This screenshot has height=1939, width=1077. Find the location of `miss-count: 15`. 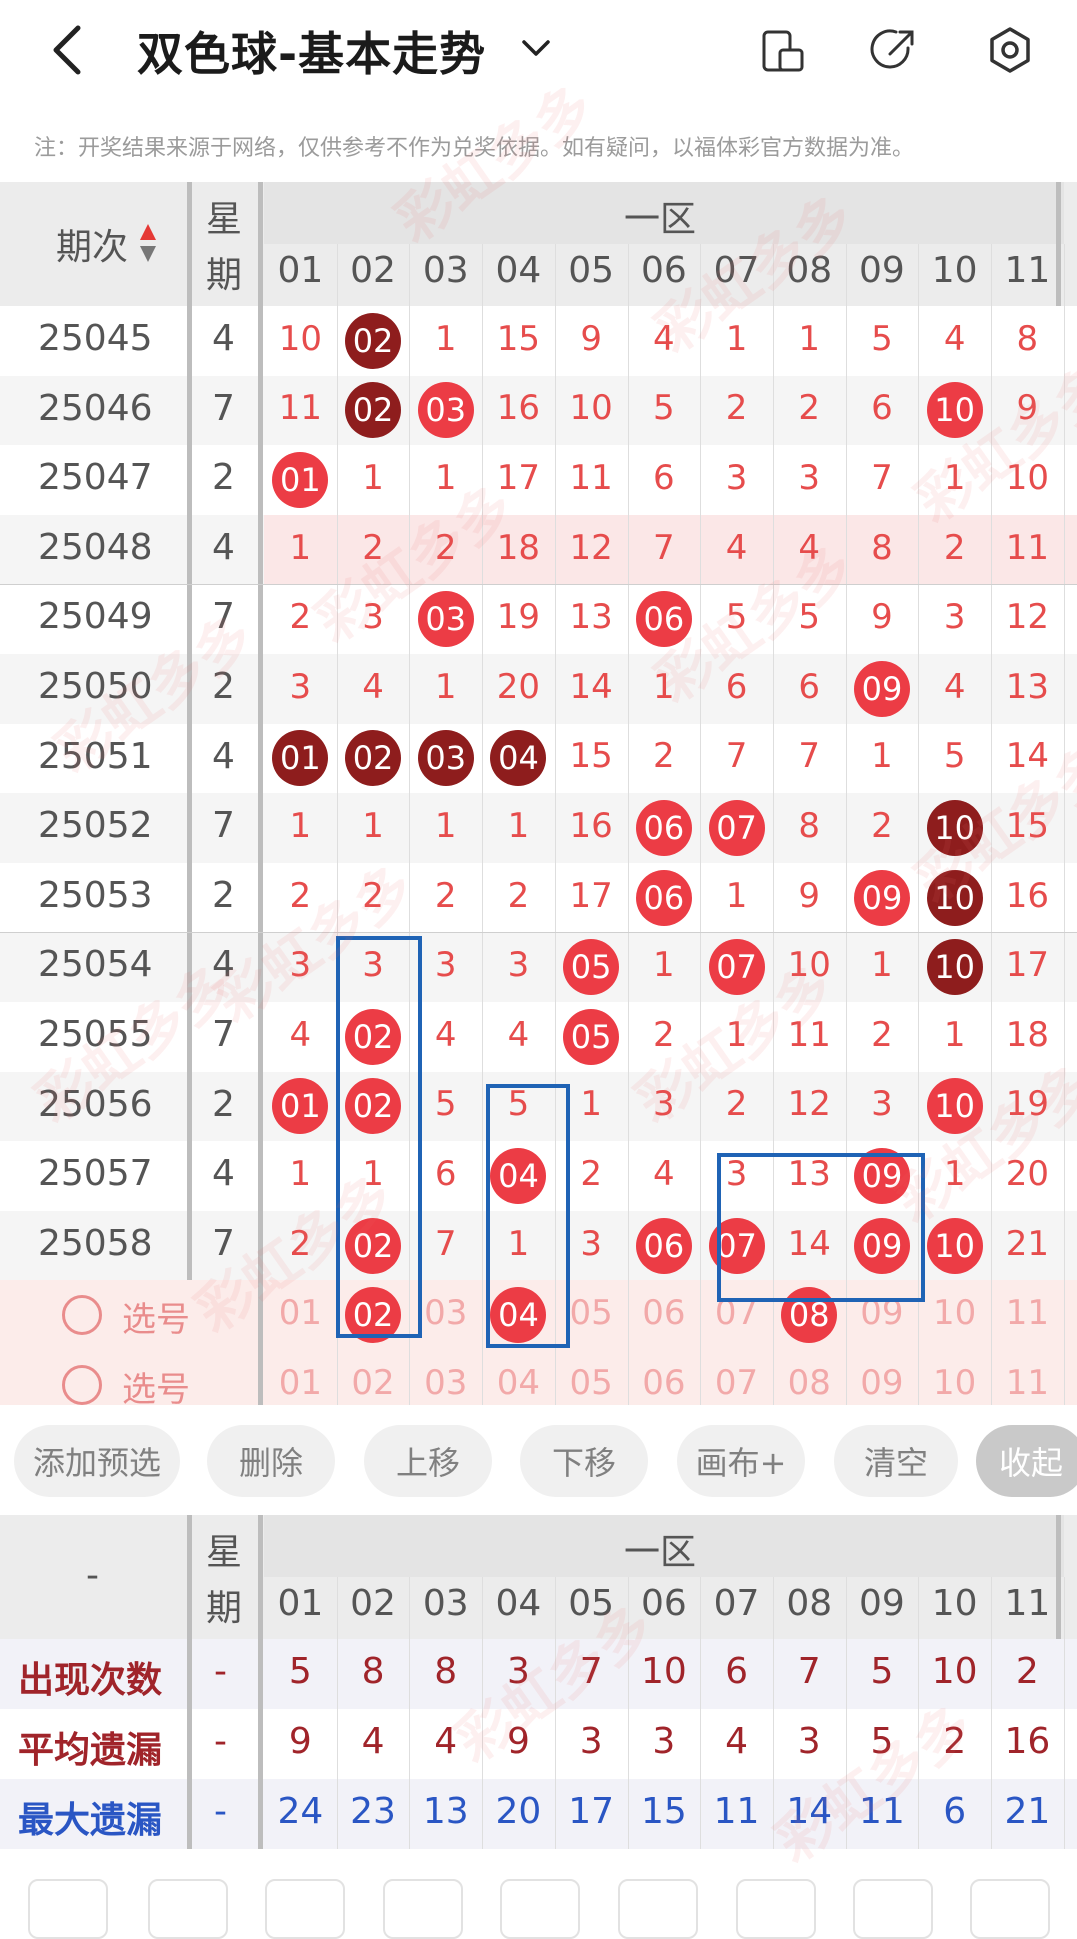

miss-count: 15 is located at coordinates (591, 756).